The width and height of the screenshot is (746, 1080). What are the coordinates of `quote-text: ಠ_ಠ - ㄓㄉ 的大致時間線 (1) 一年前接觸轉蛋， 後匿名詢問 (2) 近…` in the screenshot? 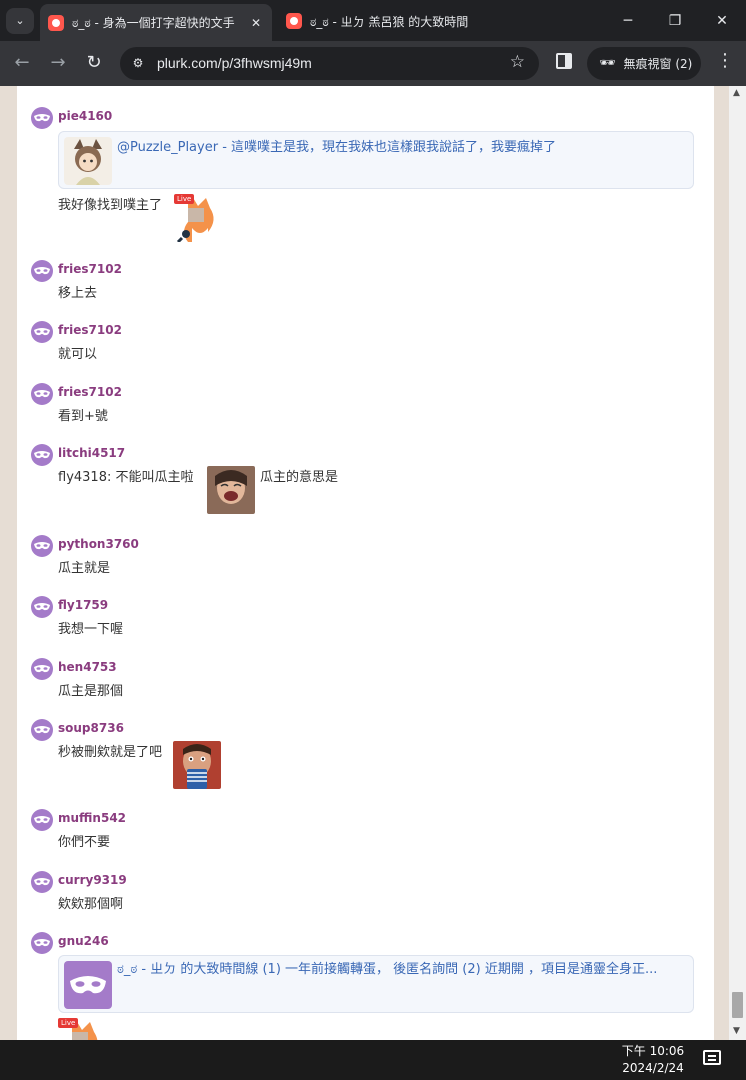 It's located at (397, 970).